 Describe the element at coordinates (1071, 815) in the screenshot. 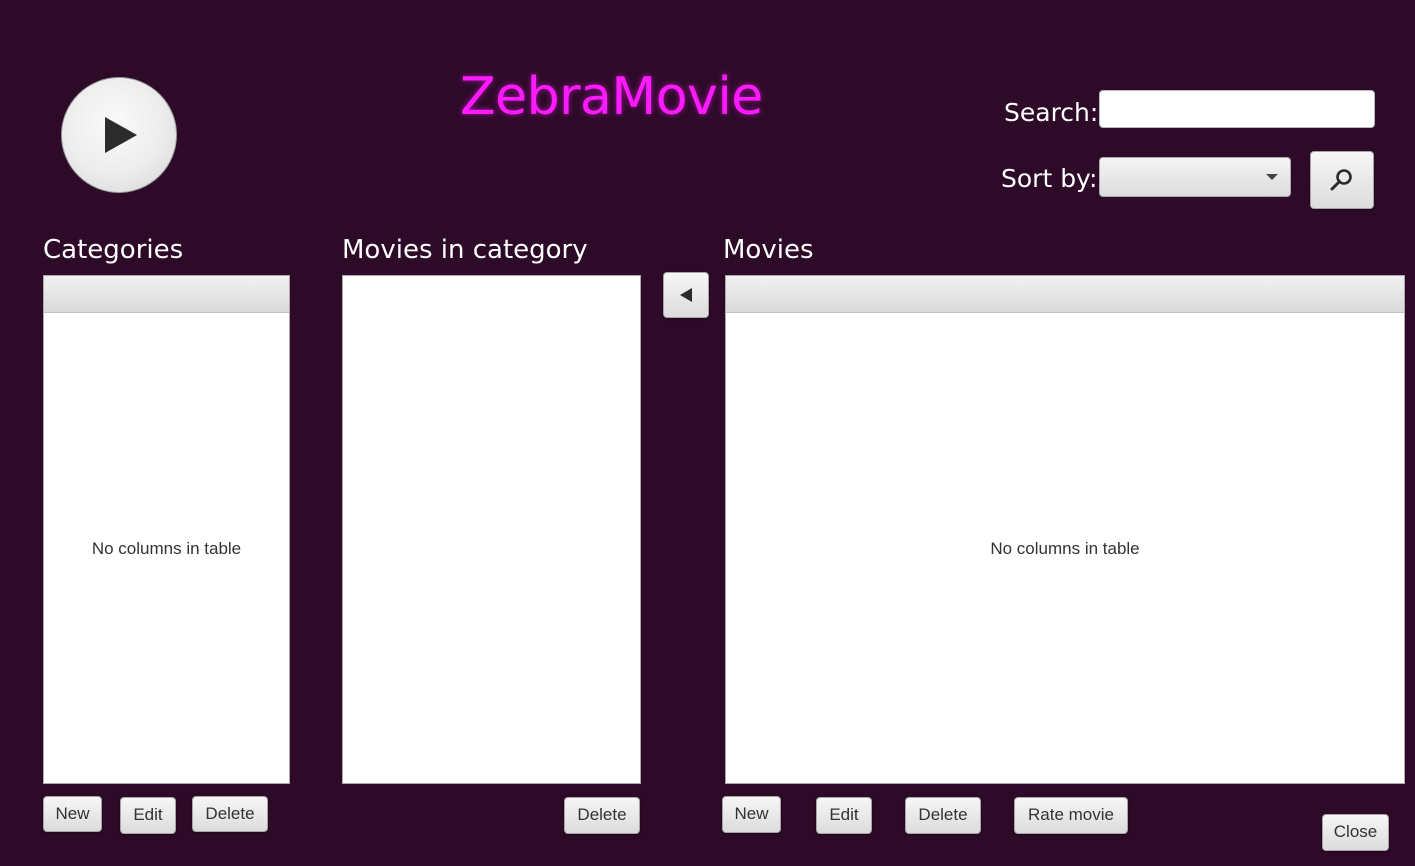

I see `rate-movie-button: Rate movie` at that location.